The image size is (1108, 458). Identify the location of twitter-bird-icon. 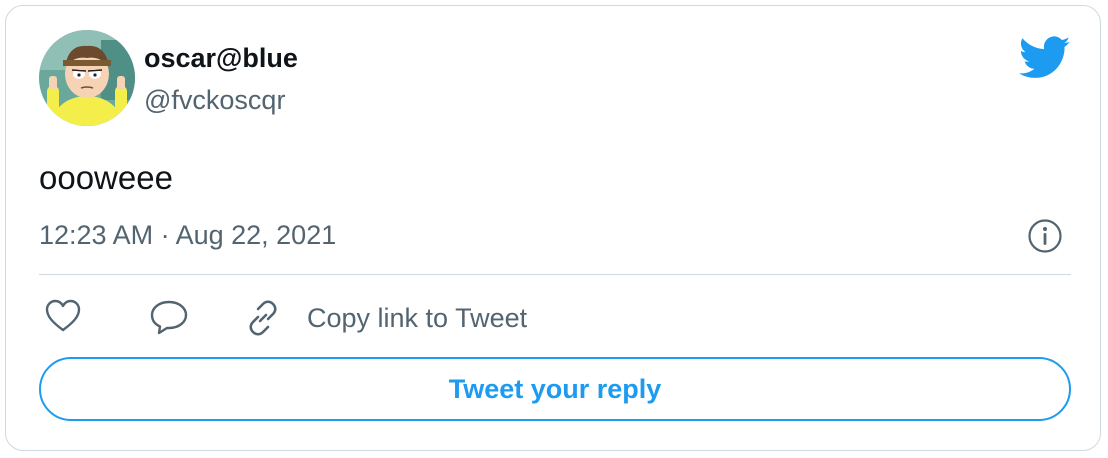
(1044, 58).